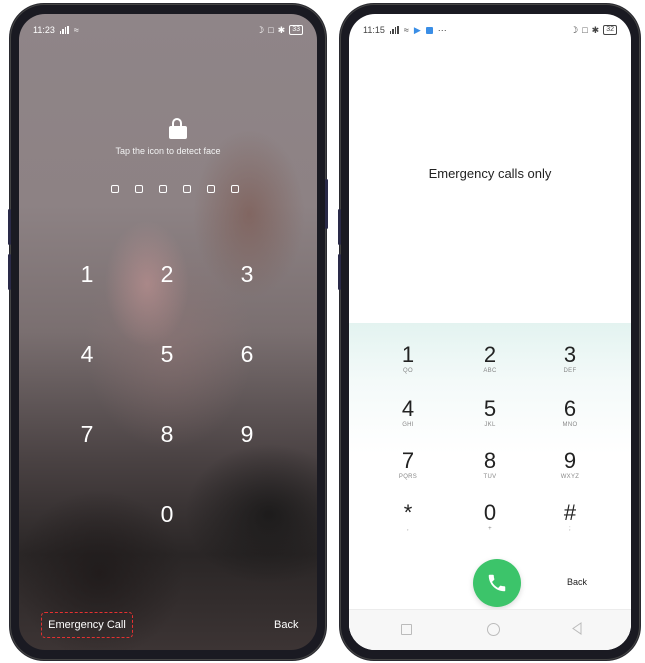  Describe the element at coordinates (175, 189) in the screenshot. I see `pin-indicator` at that location.